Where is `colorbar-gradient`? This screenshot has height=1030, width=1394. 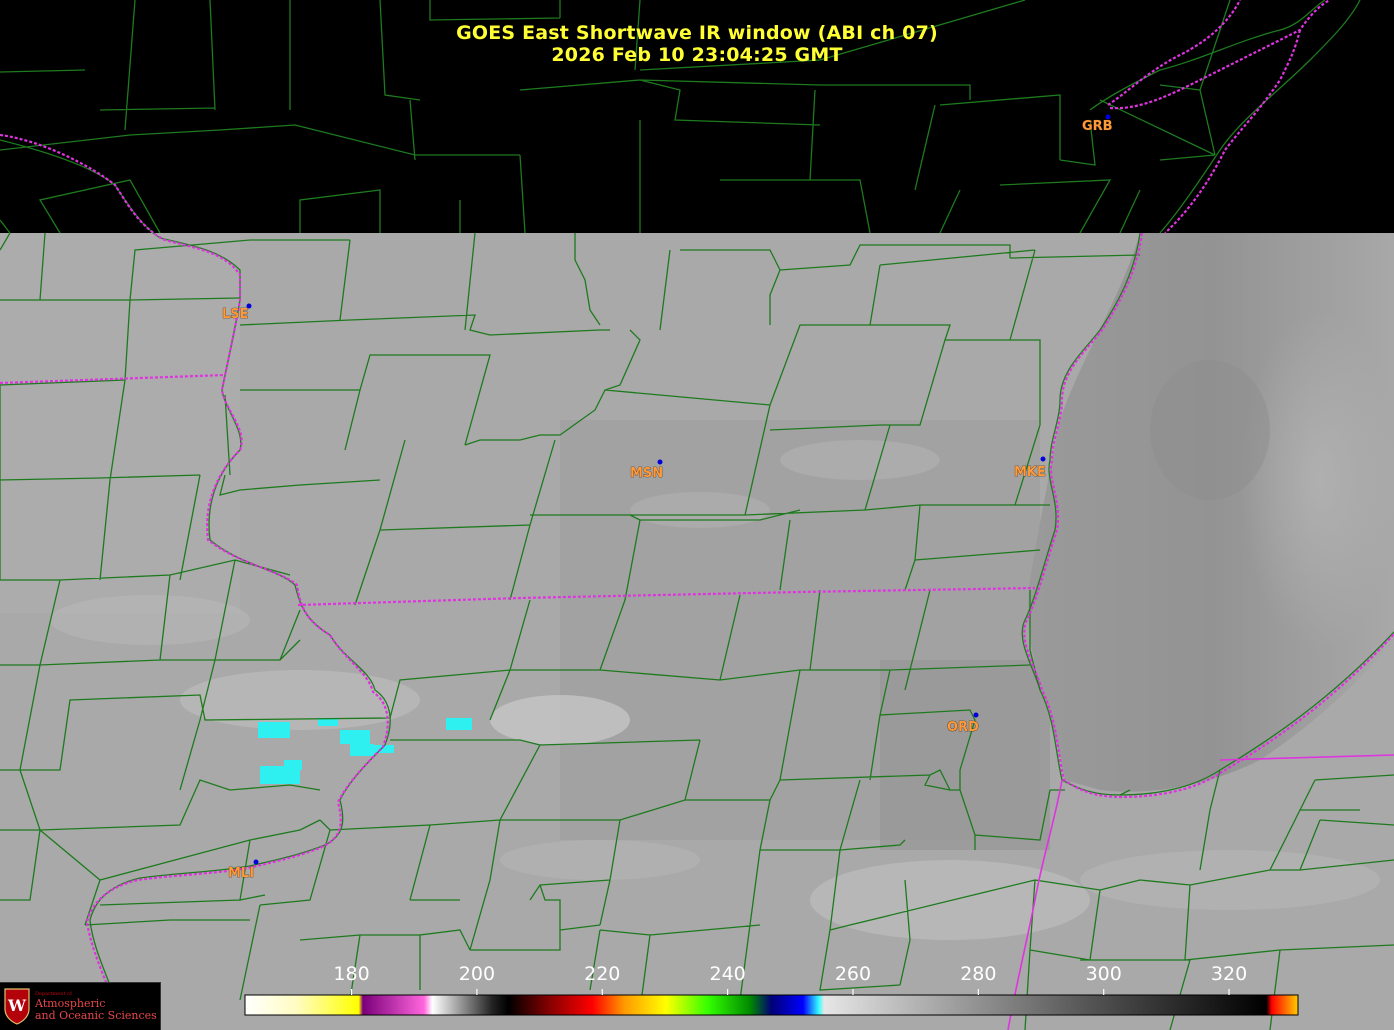 colorbar-gradient is located at coordinates (771, 1005).